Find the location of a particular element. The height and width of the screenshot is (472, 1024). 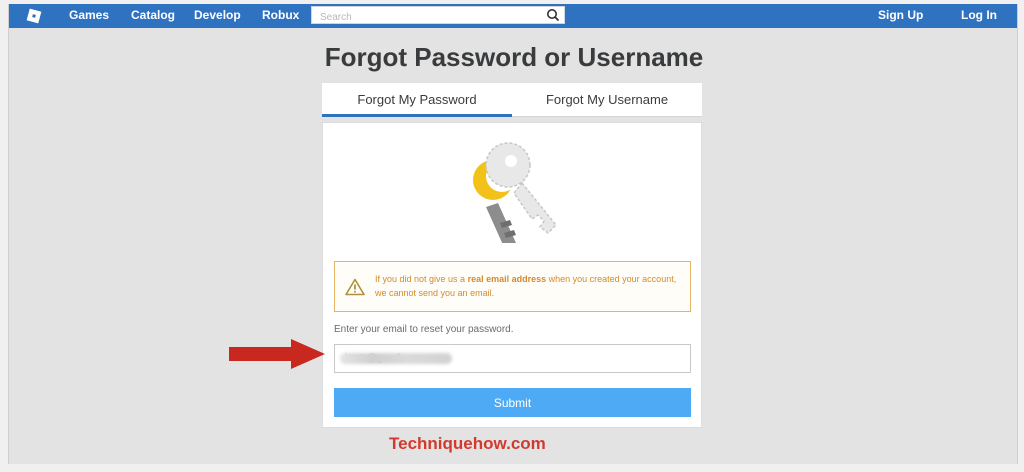

nav-develop-link: Develop is located at coordinates (217, 16).